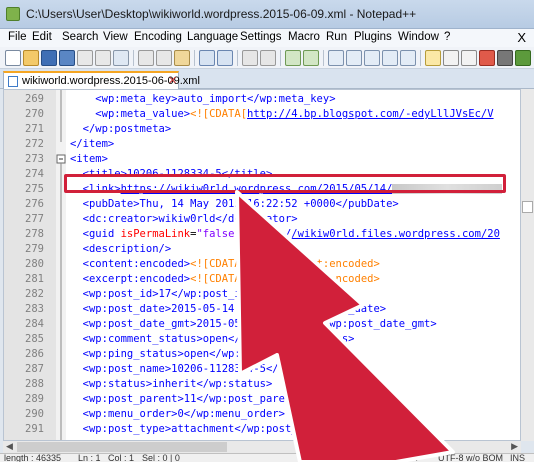 The width and height of the screenshot is (534, 462). What do you see at coordinates (146, 58) in the screenshot?
I see `cut-icon` at bounding box center [146, 58].